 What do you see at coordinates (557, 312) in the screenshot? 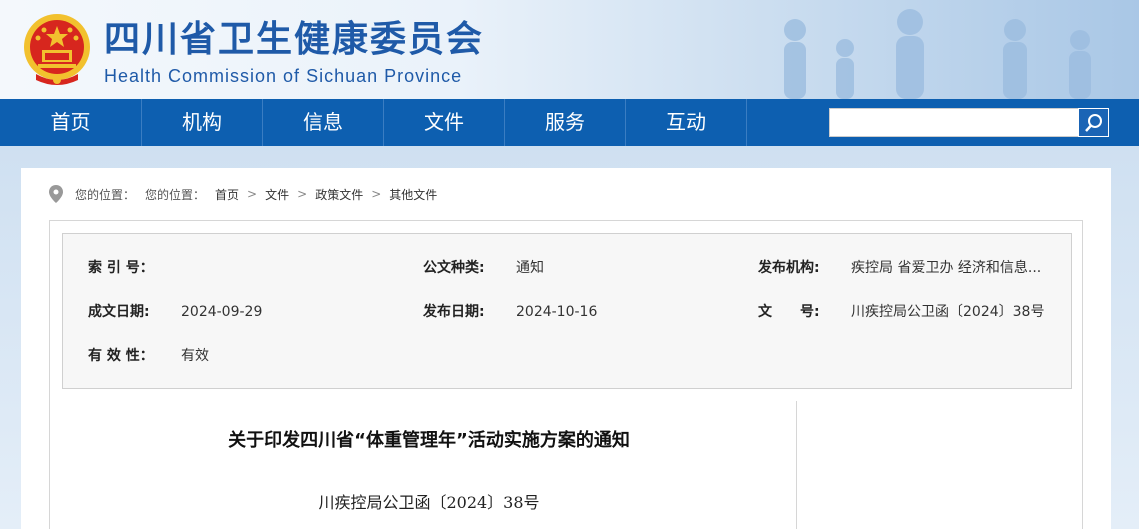
I see `published-date-value: 2024-10-16` at bounding box center [557, 312].